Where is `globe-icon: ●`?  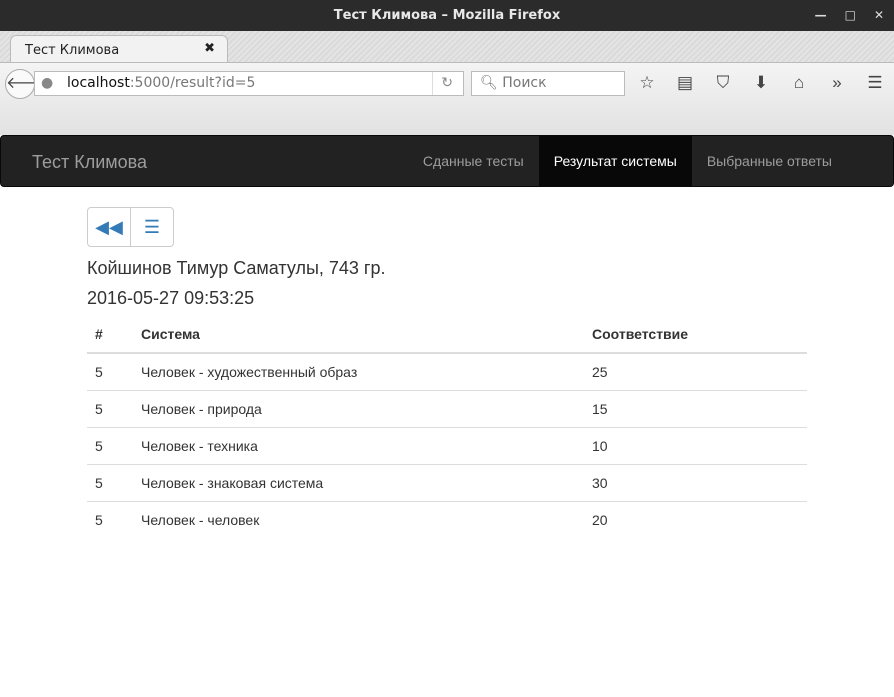
globe-icon: ● is located at coordinates (47, 83).